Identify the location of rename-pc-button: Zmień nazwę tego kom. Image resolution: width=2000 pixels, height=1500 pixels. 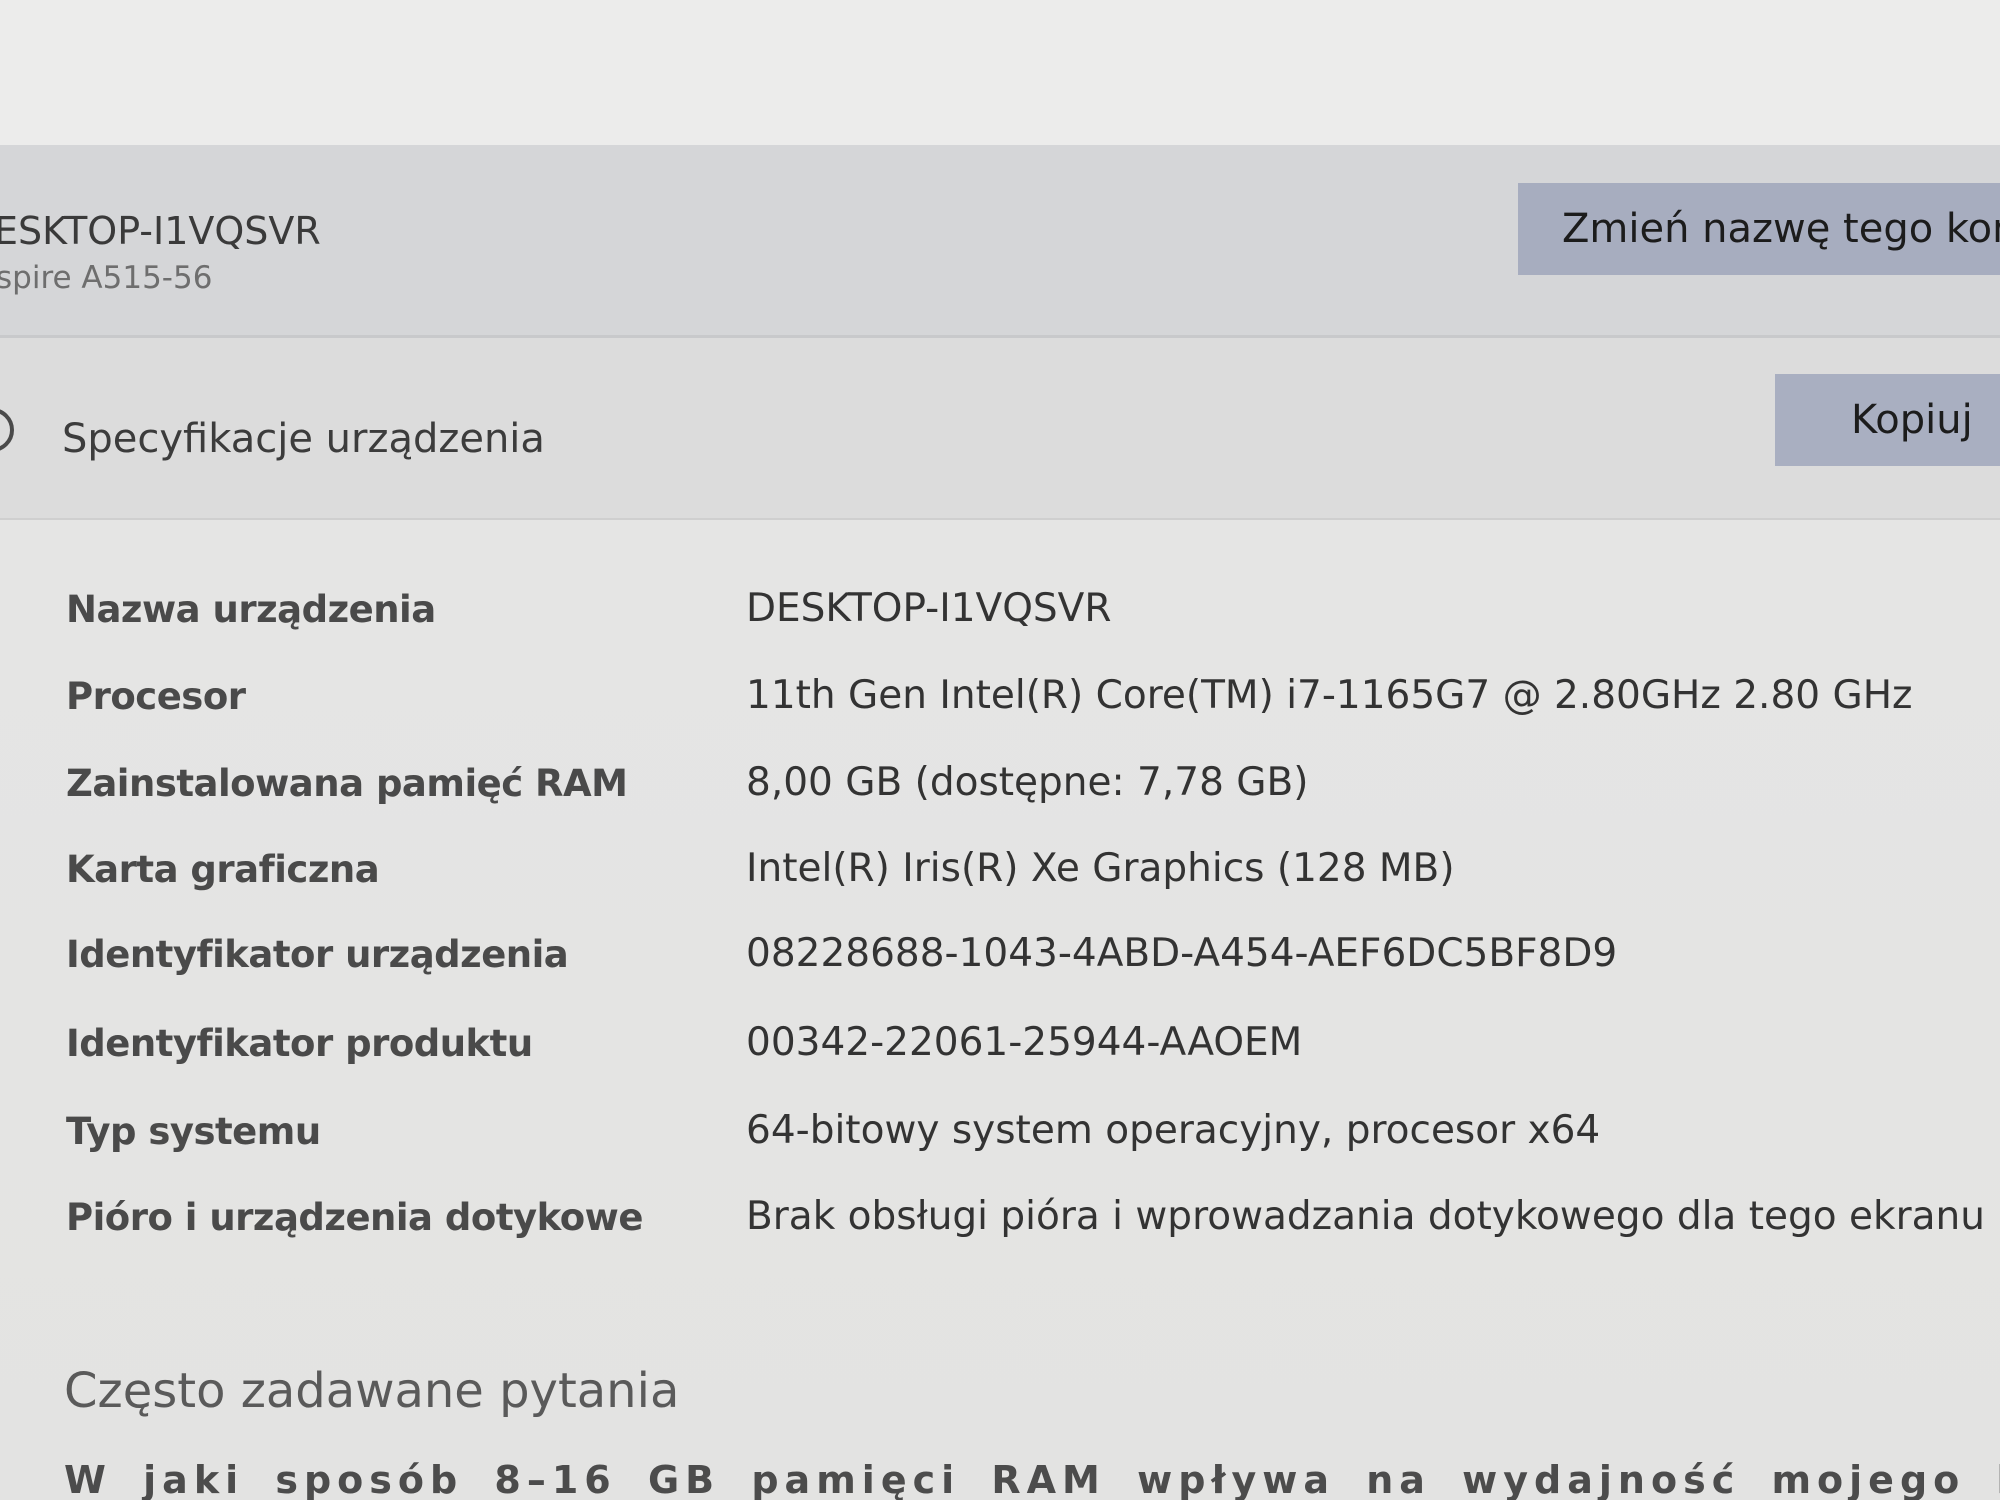
(1759, 229).